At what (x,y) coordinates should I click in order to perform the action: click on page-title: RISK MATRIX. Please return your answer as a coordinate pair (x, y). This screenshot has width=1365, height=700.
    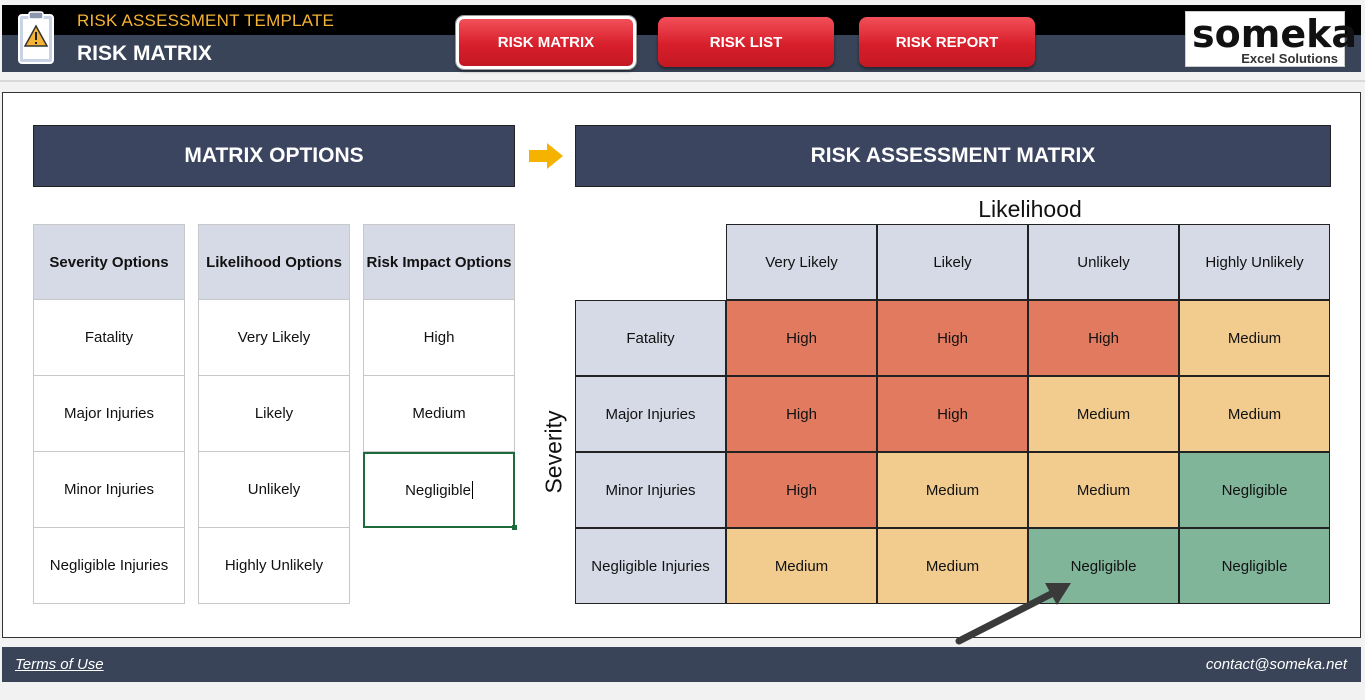
    Looking at the image, I should click on (144, 53).